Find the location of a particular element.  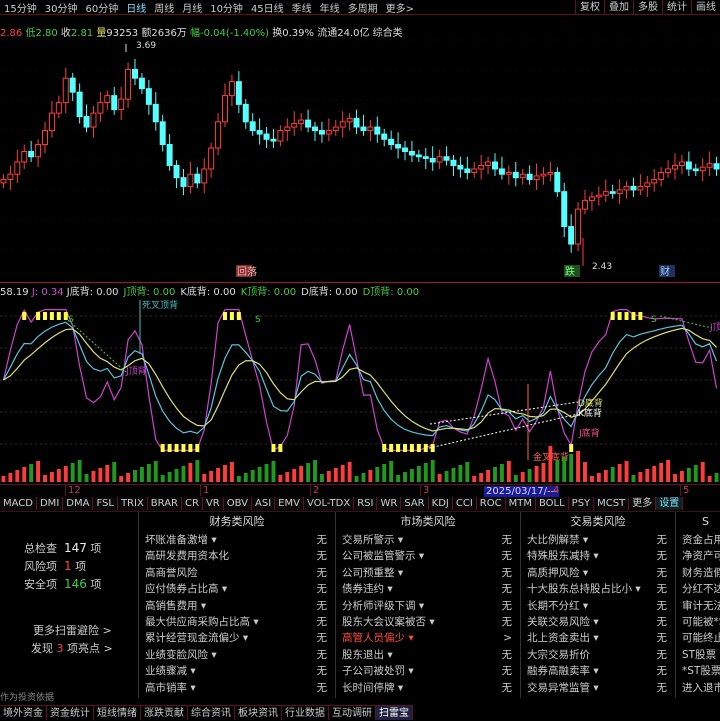

risk-item: 可能终止 is located at coordinates (698, 638).